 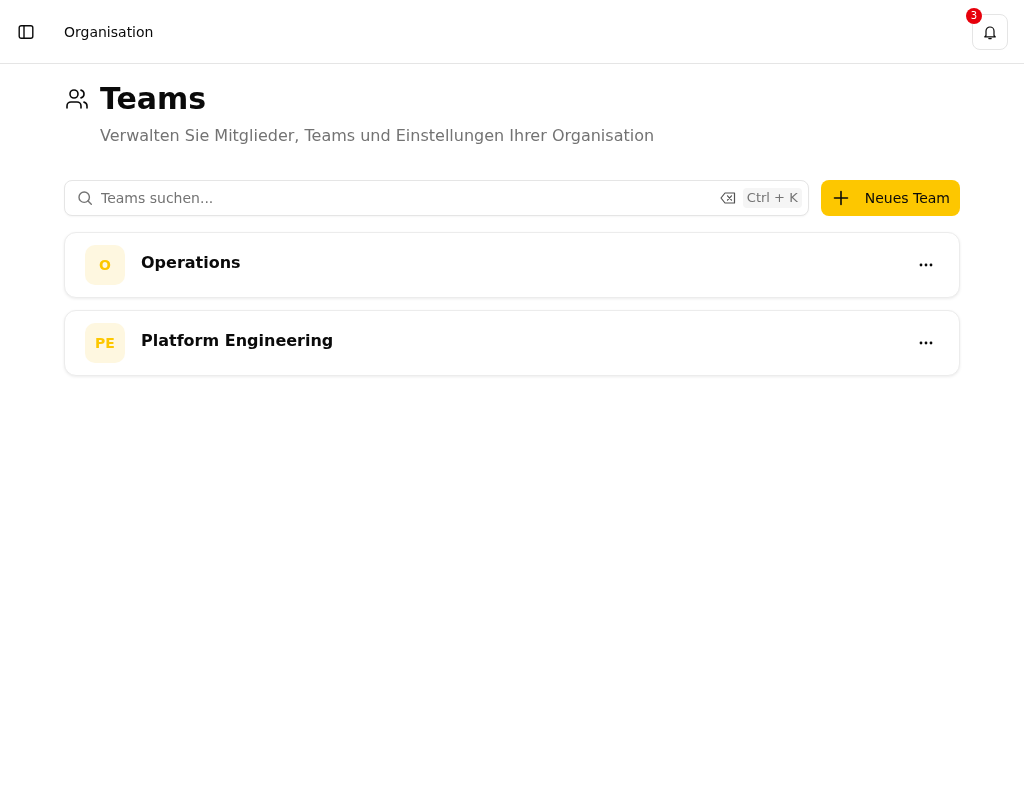 I want to click on team-avatar: PE, so click(x=105, y=343).